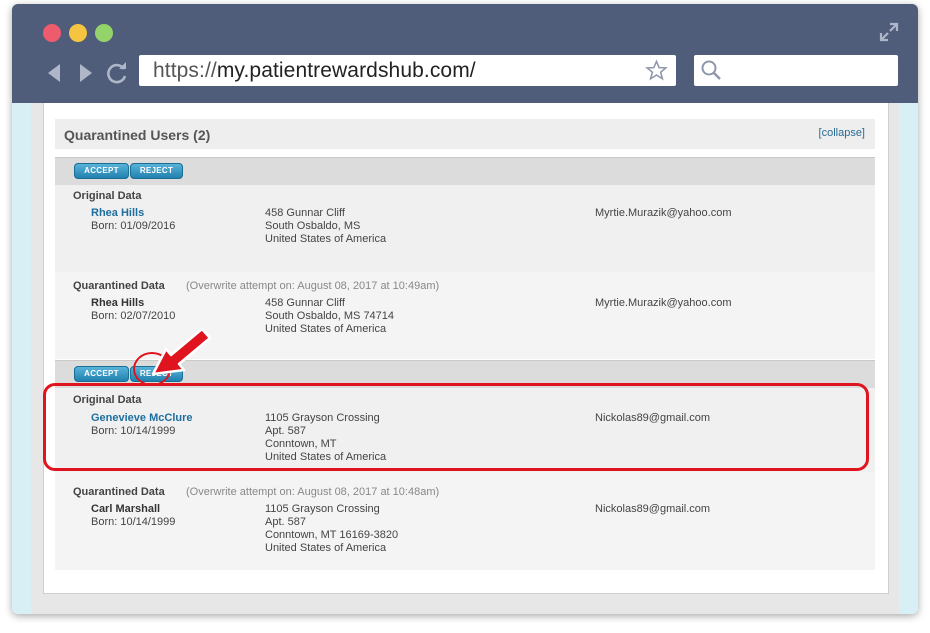  Describe the element at coordinates (181, 351) in the screenshot. I see `pointer-arrow-icon` at that location.